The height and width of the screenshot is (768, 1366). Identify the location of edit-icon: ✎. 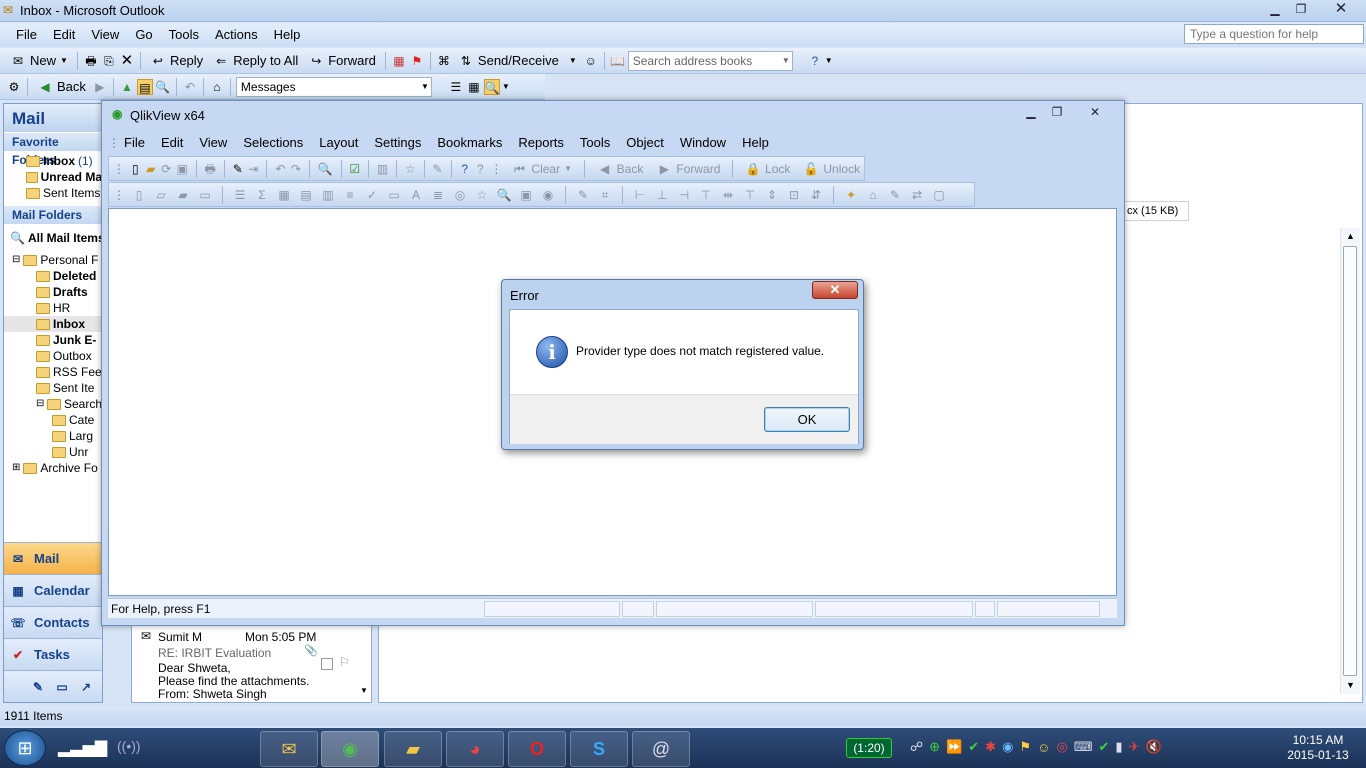
(437, 169).